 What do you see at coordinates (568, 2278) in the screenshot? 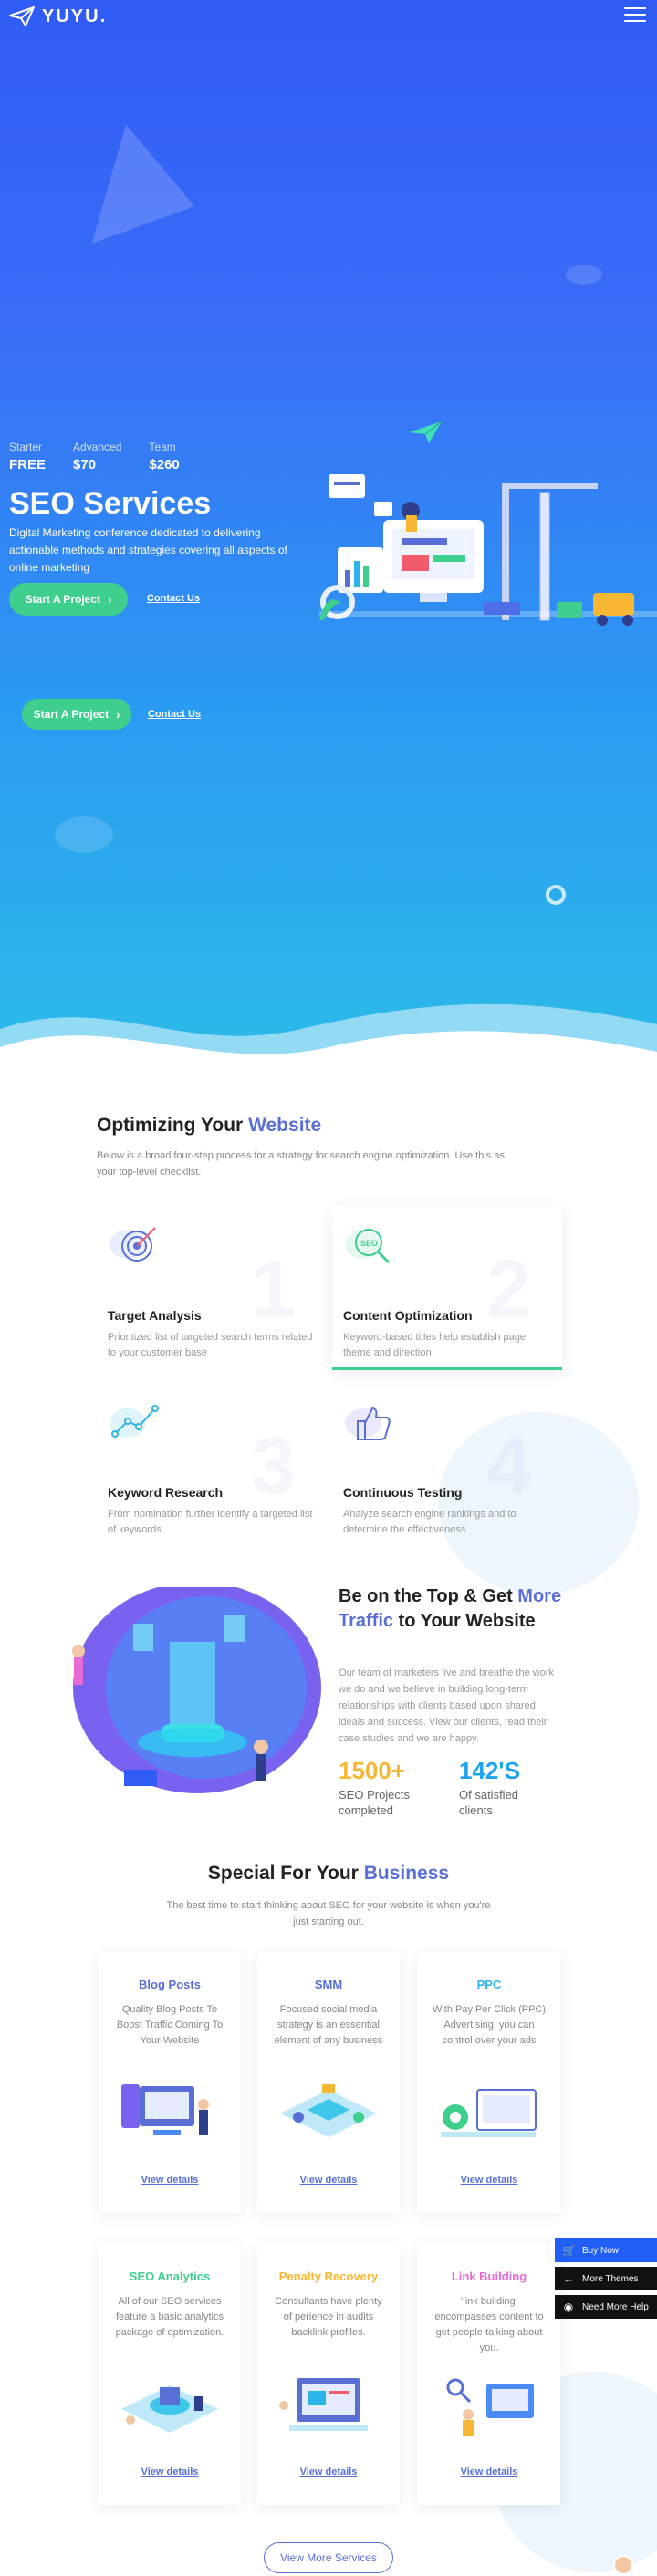
I see `arrow-left-icon: ←` at bounding box center [568, 2278].